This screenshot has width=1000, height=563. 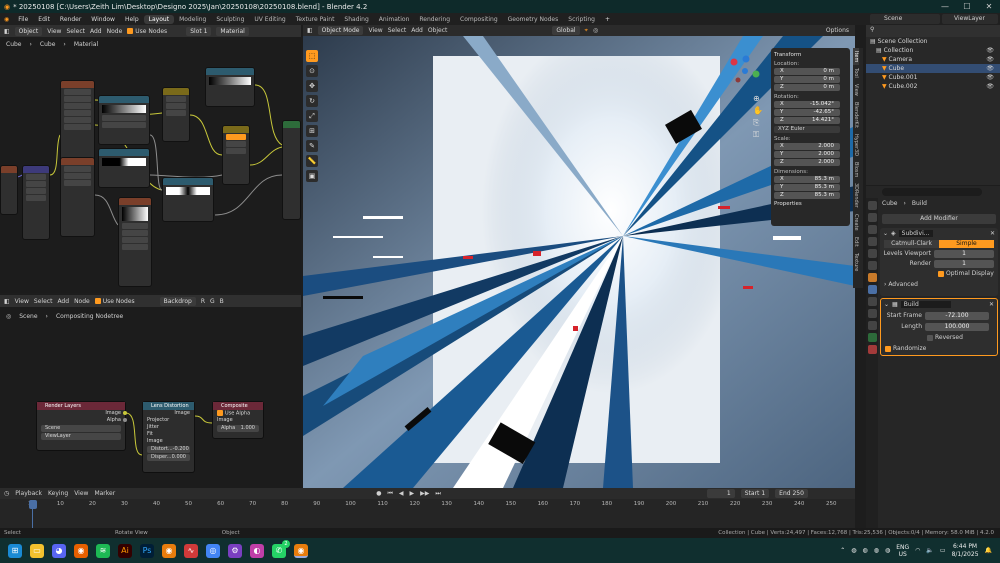 I want to click on playback-menu: Playback, so click(x=28, y=493).